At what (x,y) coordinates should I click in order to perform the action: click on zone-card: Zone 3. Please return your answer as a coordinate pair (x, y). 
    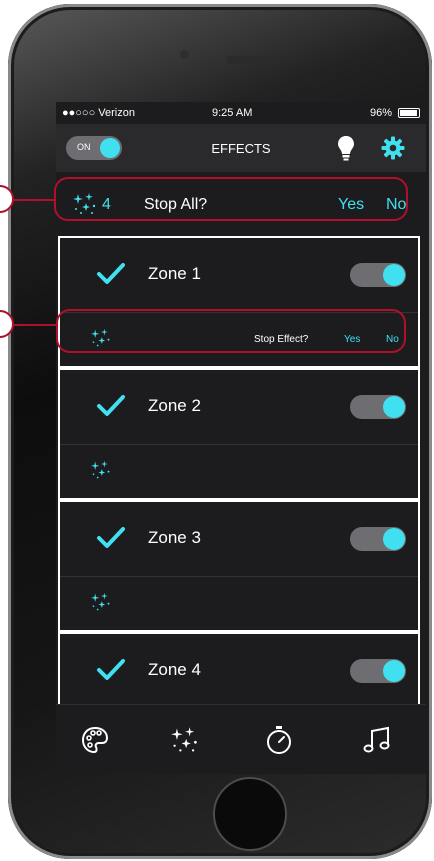
    Looking at the image, I should click on (239, 566).